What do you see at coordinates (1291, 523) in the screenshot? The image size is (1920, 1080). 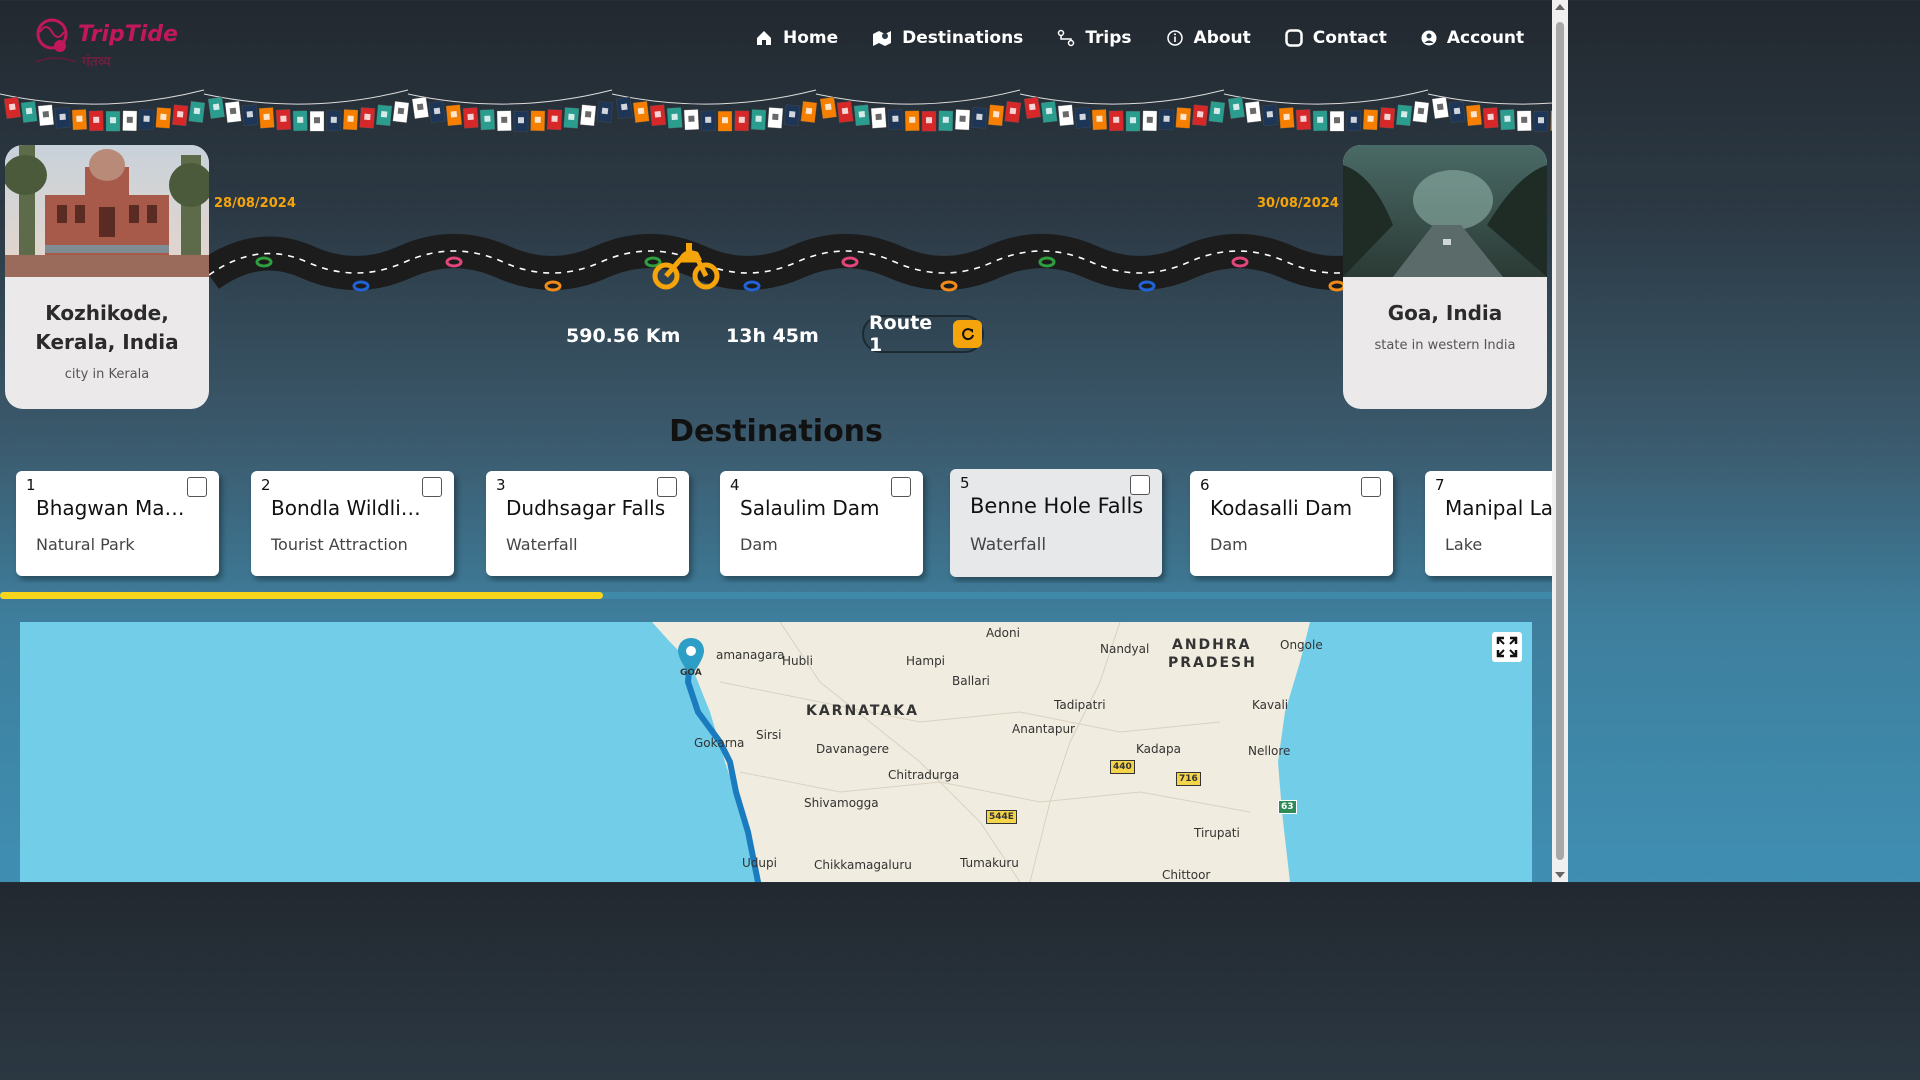 I see `destination-card-6: 6 Kodasalli Dam Dam` at bounding box center [1291, 523].